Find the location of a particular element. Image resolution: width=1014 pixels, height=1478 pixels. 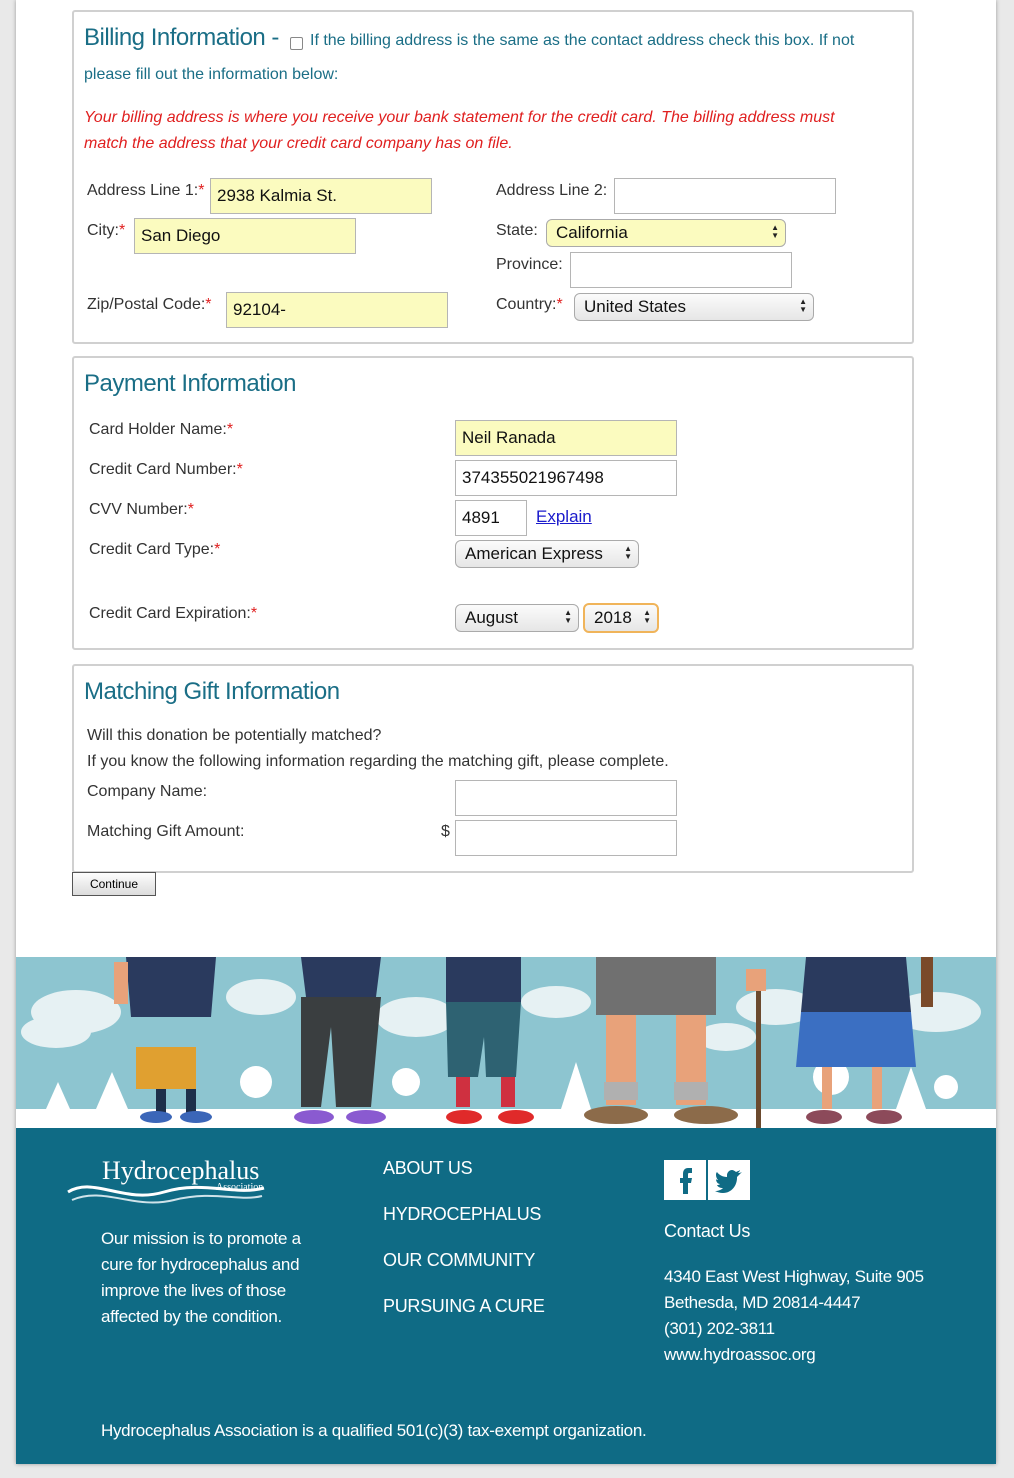

continue-button: Continue is located at coordinates (114, 884).